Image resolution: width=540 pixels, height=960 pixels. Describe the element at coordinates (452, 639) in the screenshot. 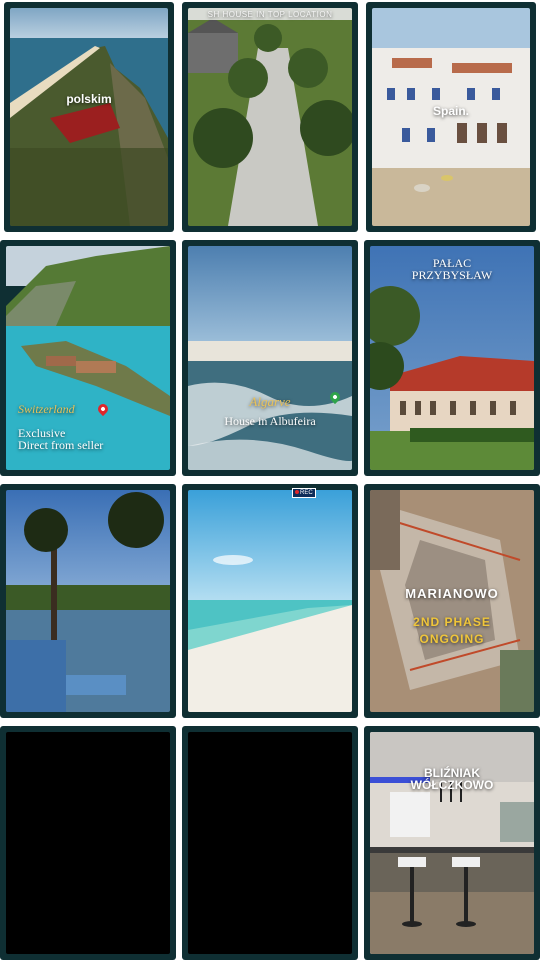

I see `tile-label-ongoing: ONGOING` at that location.